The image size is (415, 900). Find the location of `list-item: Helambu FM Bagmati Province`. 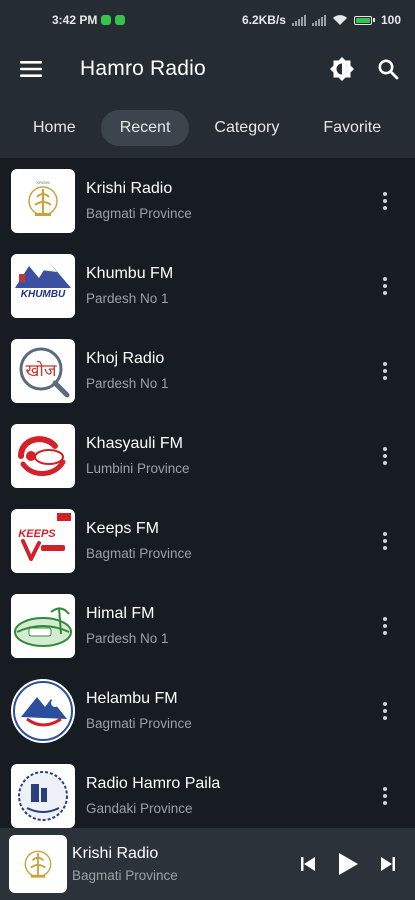

list-item: Helambu FM Bagmati Province is located at coordinates (207, 710).